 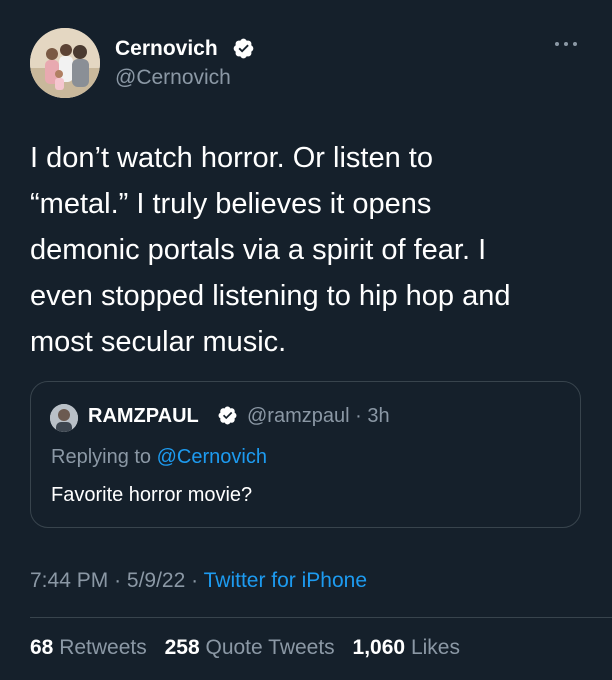 I want to click on author-handle: @Cernovich, so click(x=173, y=78).